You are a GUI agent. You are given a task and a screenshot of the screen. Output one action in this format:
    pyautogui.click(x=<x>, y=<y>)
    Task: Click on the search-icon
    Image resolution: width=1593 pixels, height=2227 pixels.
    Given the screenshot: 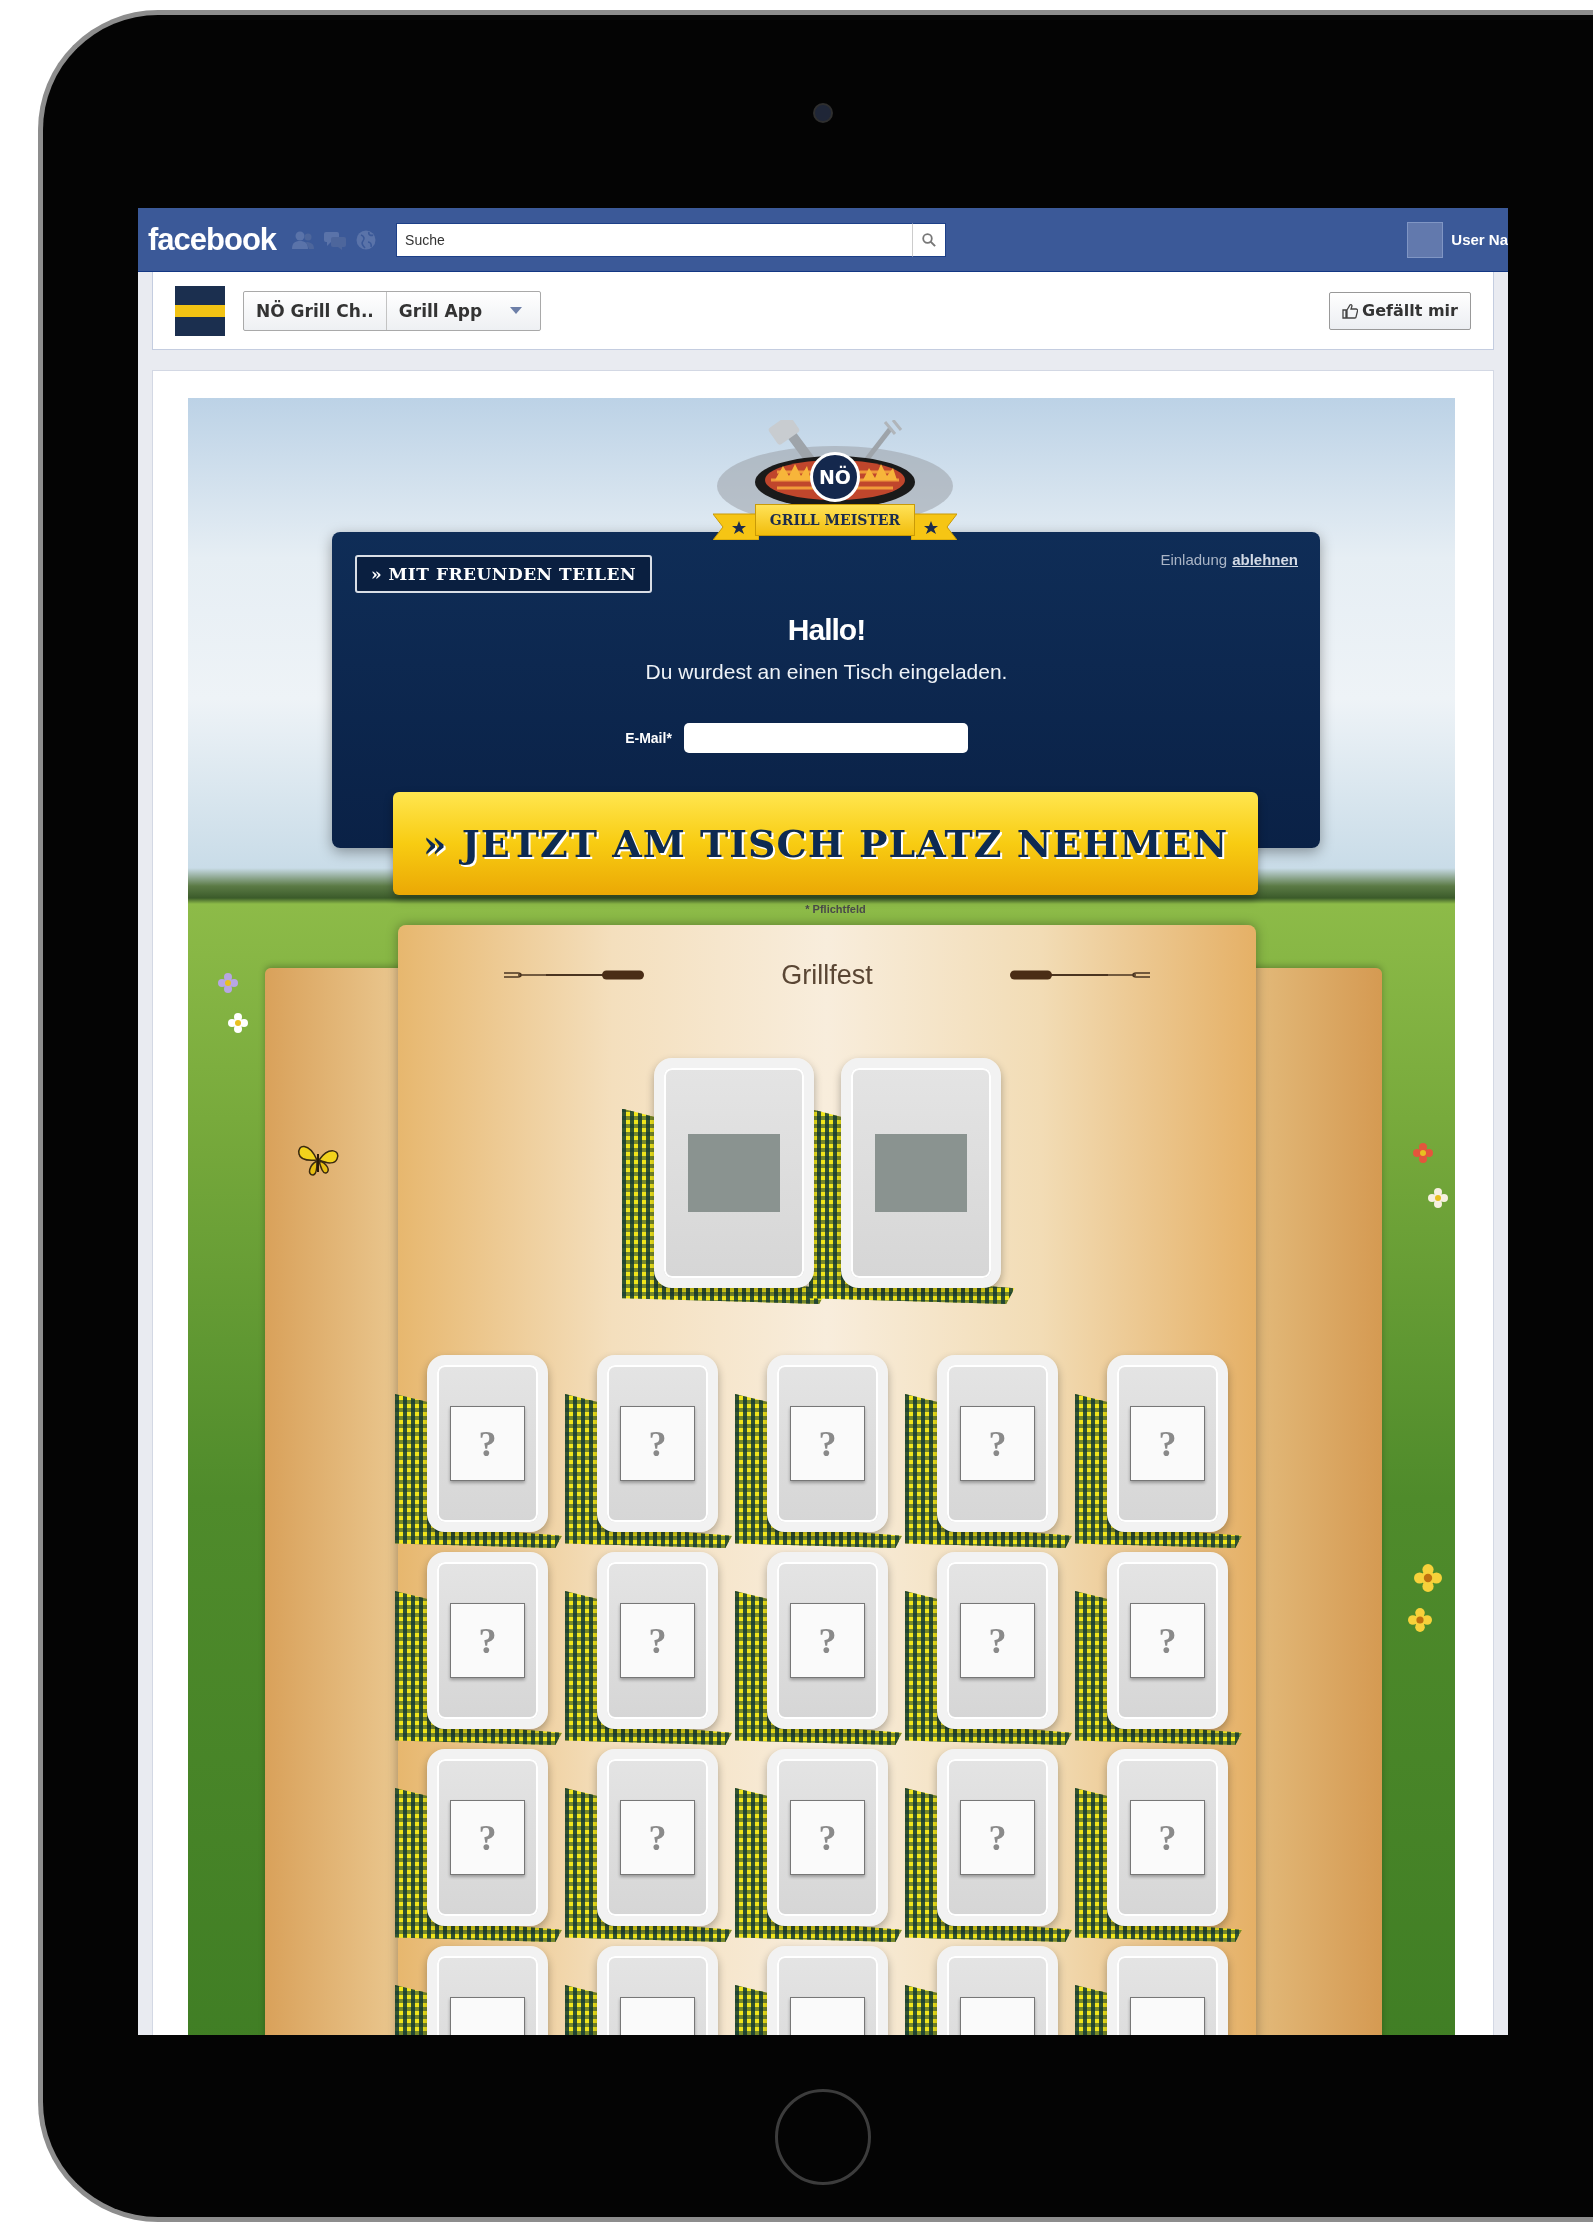 What is the action you would take?
    pyautogui.click(x=929, y=239)
    